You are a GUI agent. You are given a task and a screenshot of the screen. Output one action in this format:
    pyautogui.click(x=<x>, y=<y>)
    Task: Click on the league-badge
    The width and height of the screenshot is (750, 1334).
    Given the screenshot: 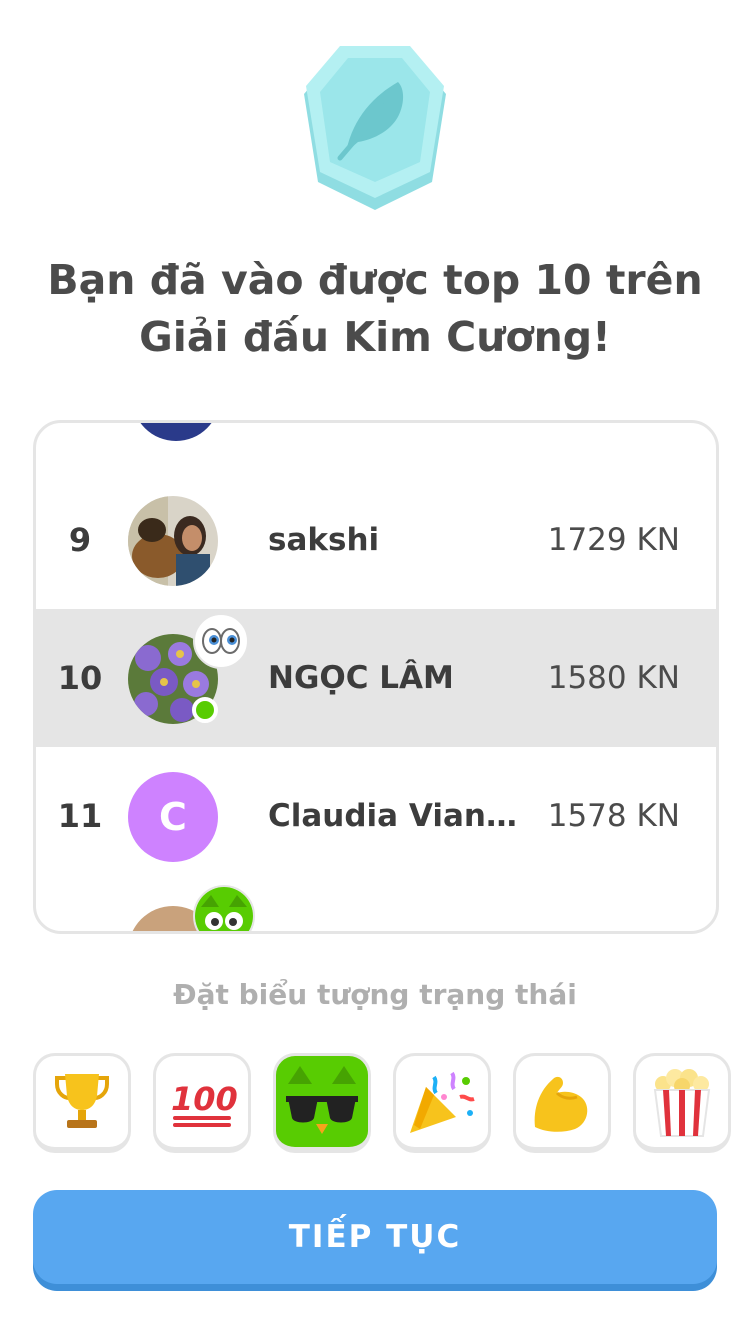 What is the action you would take?
    pyautogui.click(x=375, y=128)
    